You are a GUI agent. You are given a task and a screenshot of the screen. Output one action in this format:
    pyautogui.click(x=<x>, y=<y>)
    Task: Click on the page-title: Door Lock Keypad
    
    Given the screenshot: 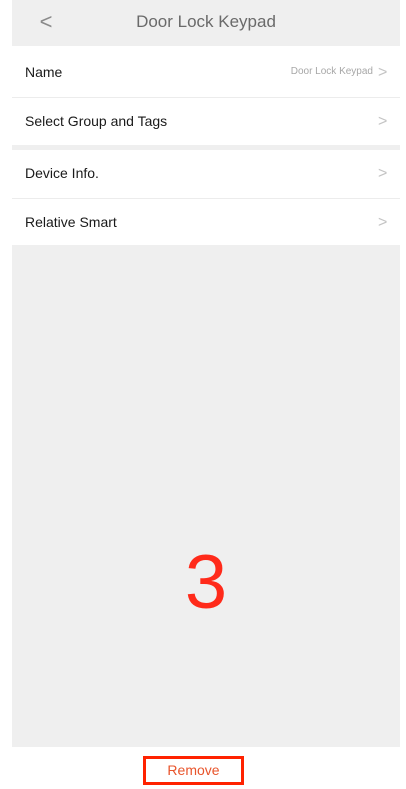 What is the action you would take?
    pyautogui.click(x=206, y=21)
    